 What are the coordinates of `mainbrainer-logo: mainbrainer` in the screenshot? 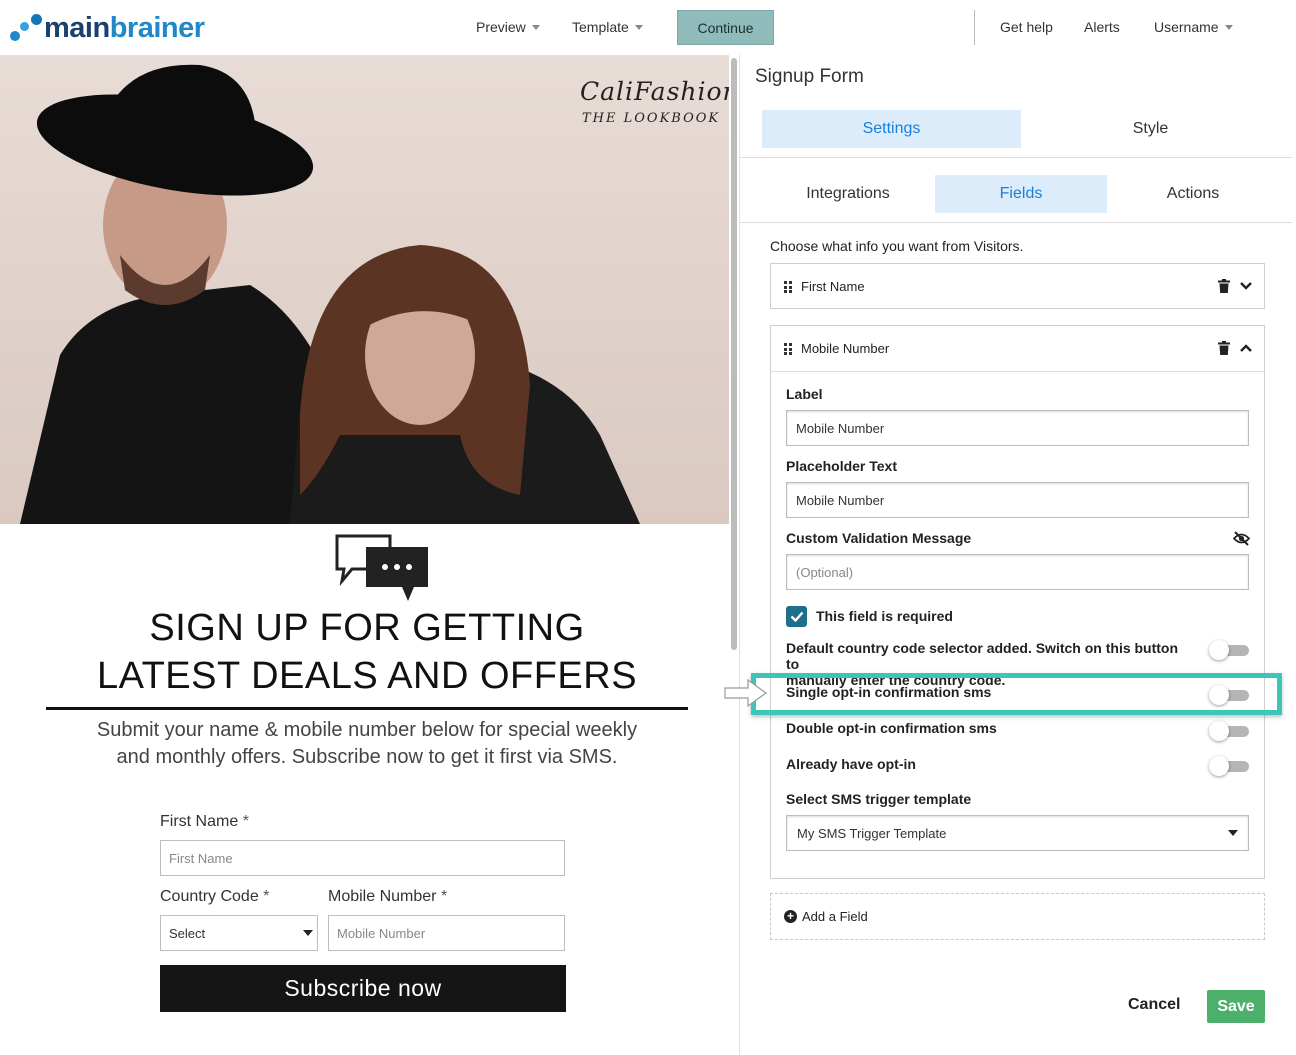 It's located at (107, 28).